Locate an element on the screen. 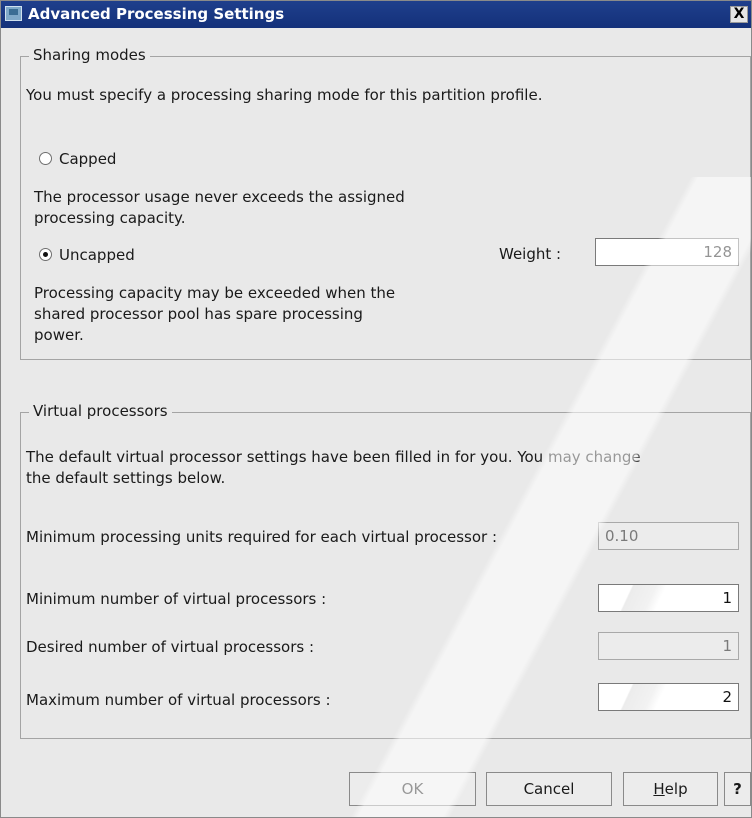 Image resolution: width=752 pixels, height=818 pixels. window-title: Advanced Processing Settings is located at coordinates (156, 14).